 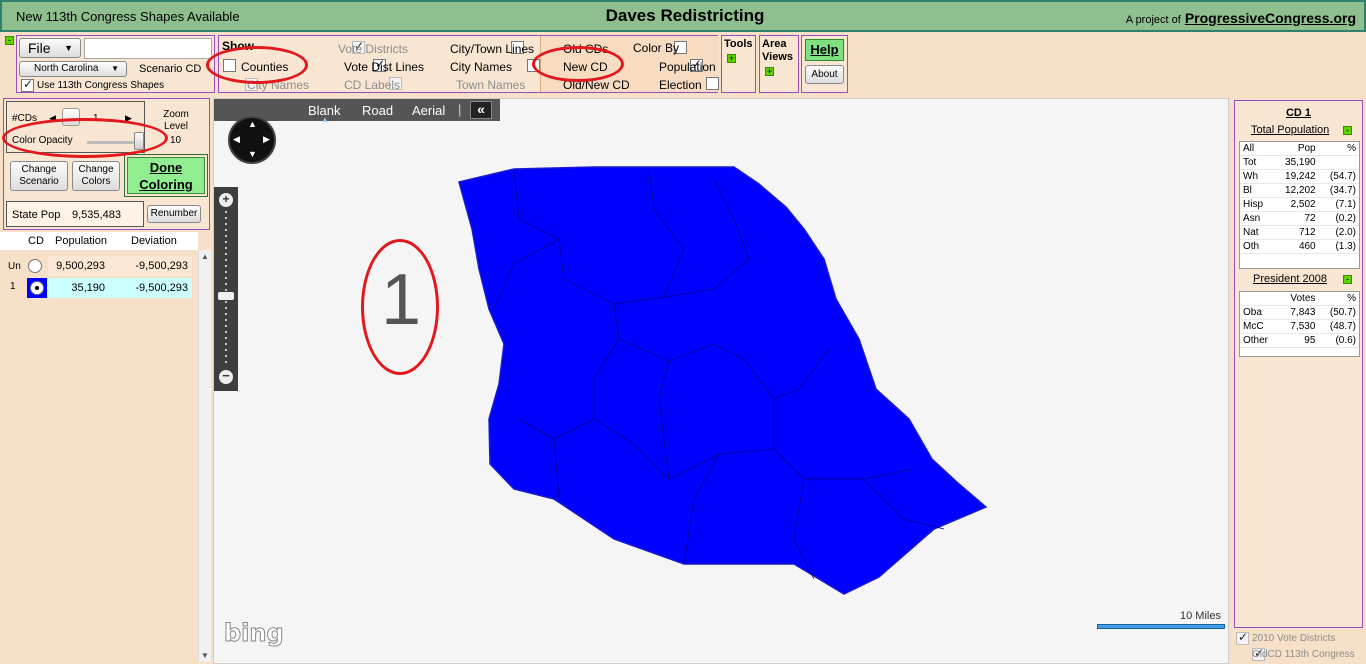 I want to click on expand-tools-icon: +, so click(x=731, y=58).